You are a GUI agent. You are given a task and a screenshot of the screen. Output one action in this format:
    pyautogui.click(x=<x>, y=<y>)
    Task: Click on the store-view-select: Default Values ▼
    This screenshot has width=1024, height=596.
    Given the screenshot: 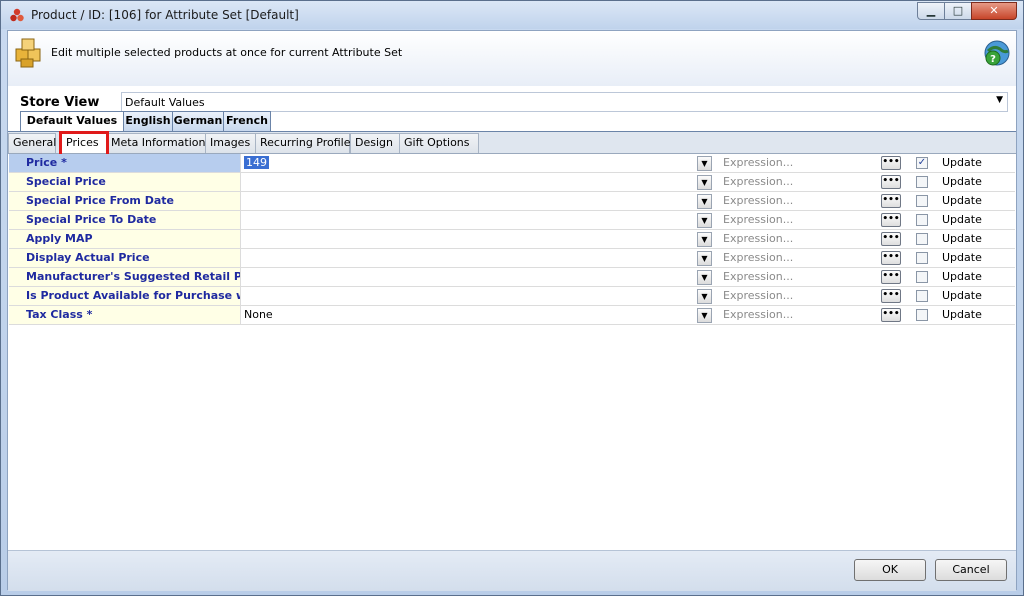 What is the action you would take?
    pyautogui.click(x=564, y=102)
    